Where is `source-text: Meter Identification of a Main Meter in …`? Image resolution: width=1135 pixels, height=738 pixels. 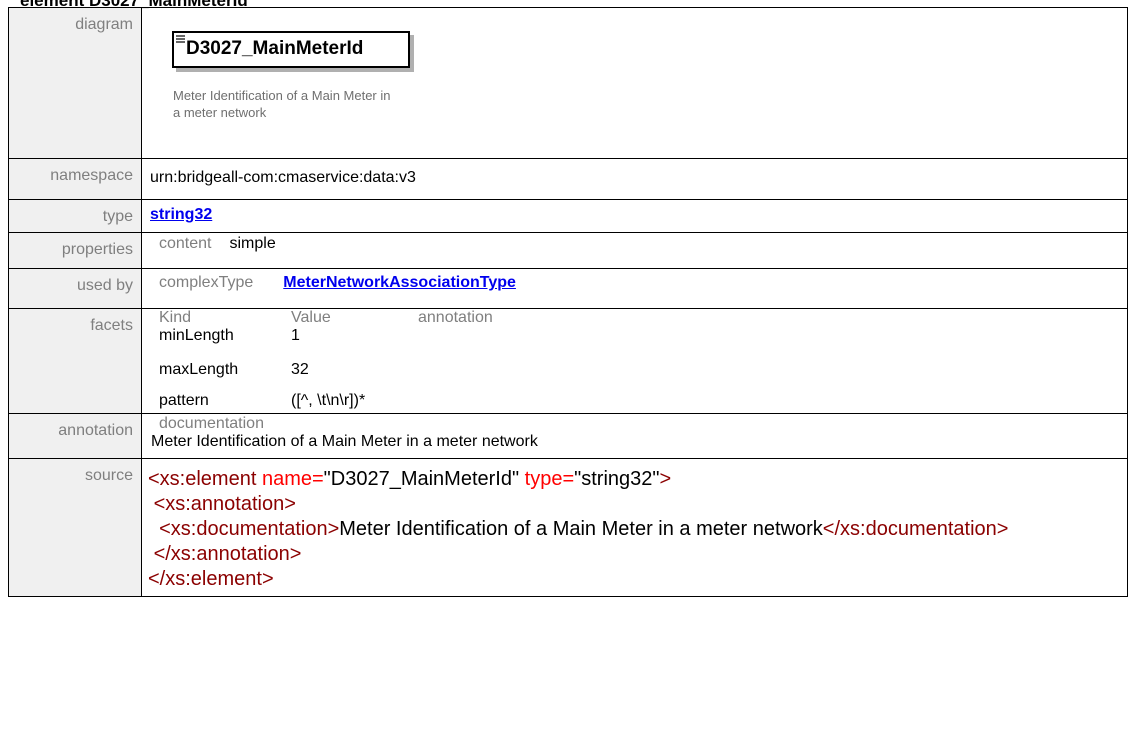
source-text: Meter Identification of a Main Meter in … is located at coordinates (581, 529).